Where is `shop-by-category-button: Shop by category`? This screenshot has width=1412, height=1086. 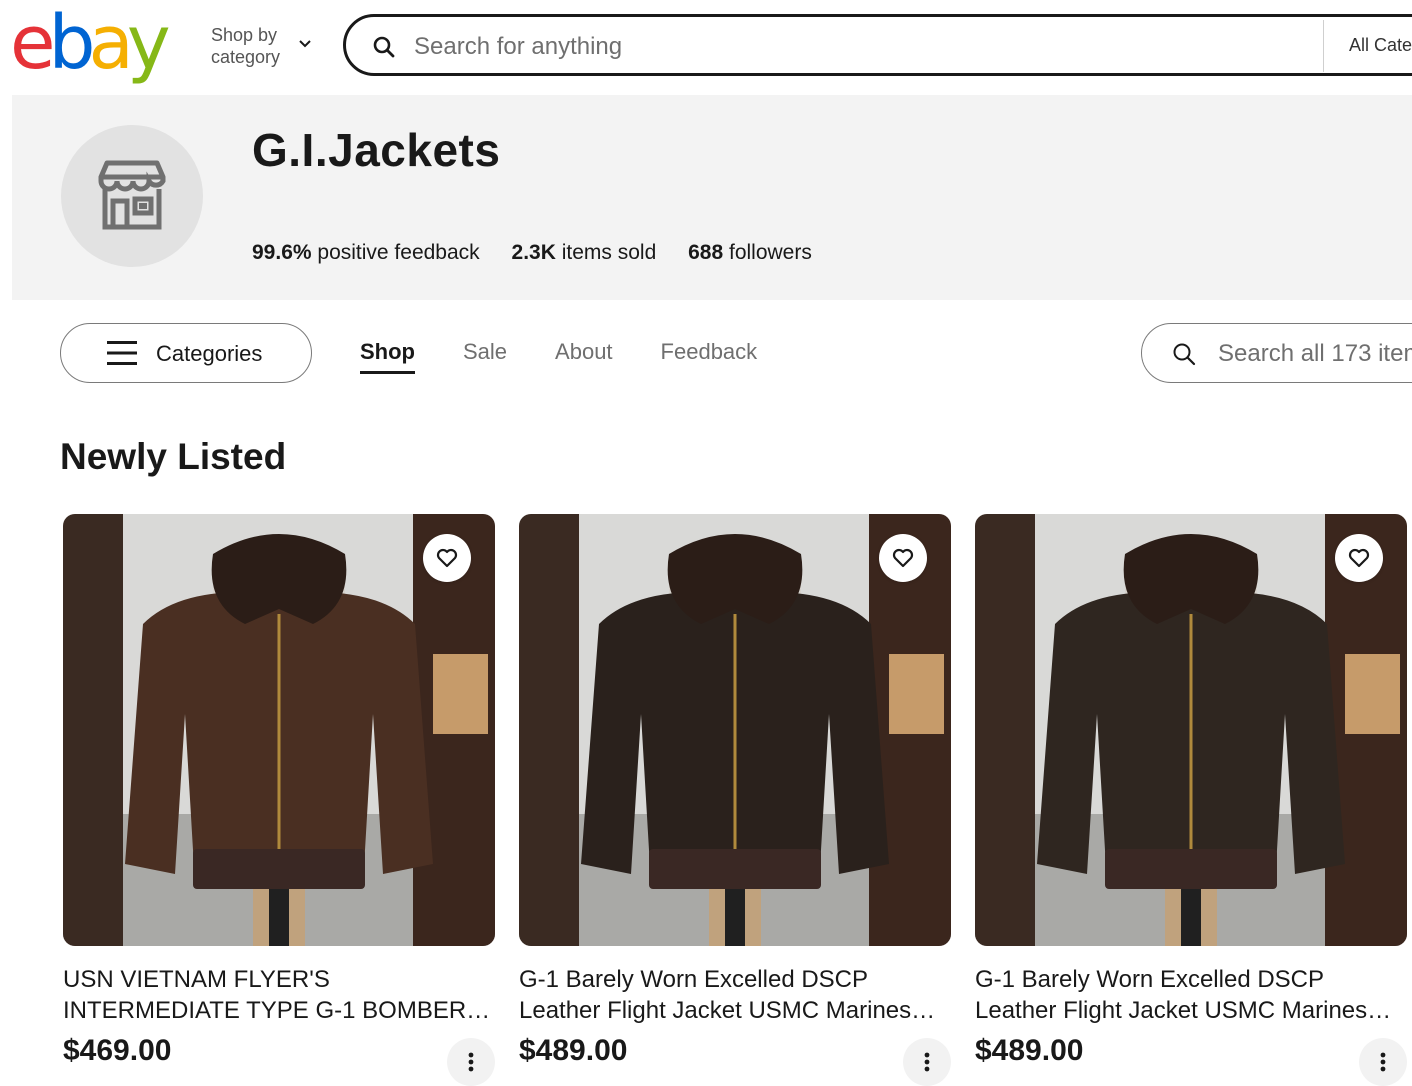
shop-by-category-button: Shop by category is located at coordinates (271, 46).